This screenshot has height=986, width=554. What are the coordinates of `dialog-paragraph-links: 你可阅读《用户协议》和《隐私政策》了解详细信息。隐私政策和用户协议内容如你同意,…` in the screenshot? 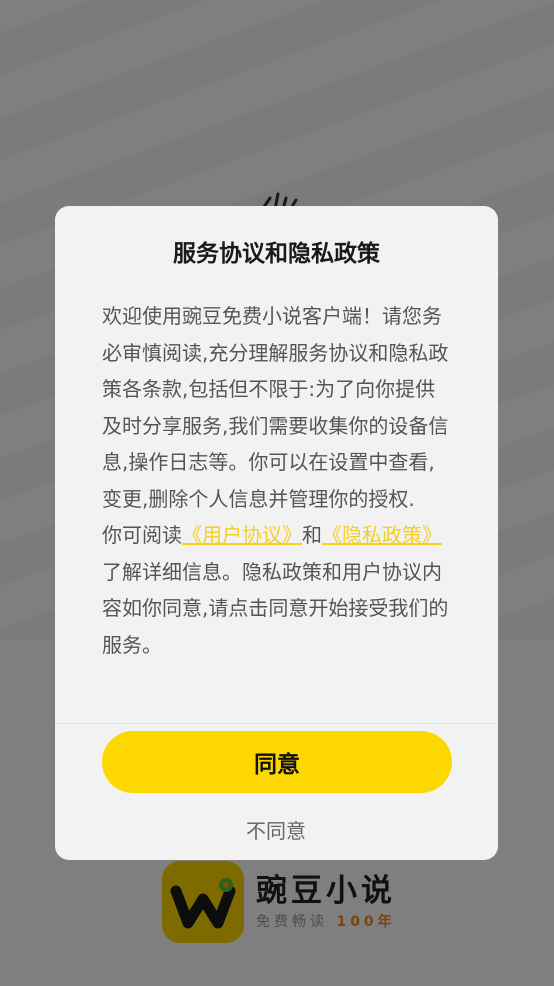 It's located at (278, 590).